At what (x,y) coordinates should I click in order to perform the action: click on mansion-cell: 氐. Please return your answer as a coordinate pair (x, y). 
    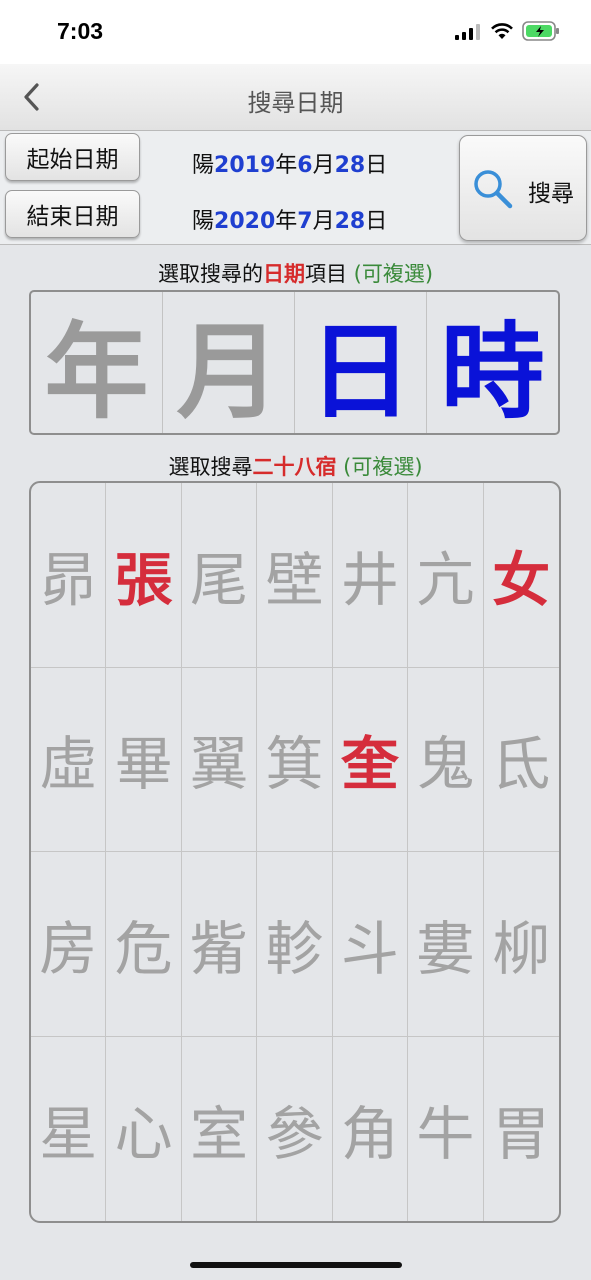
    Looking at the image, I should click on (521, 760).